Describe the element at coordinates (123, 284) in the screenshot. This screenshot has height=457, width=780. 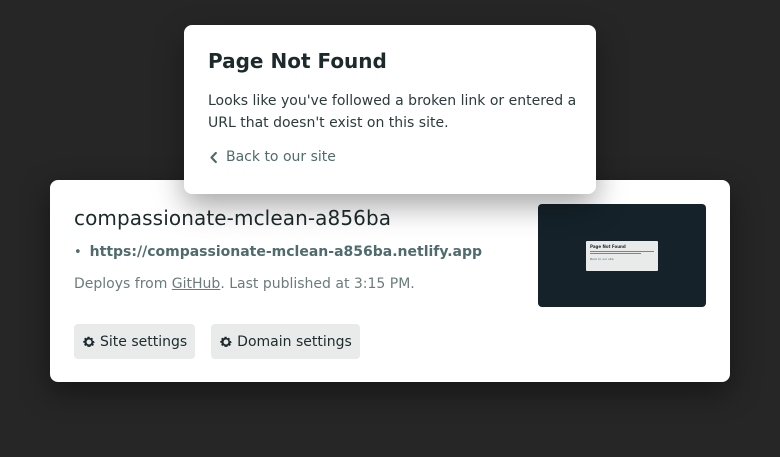
I see `deploy-prefix: Deploys from` at that location.